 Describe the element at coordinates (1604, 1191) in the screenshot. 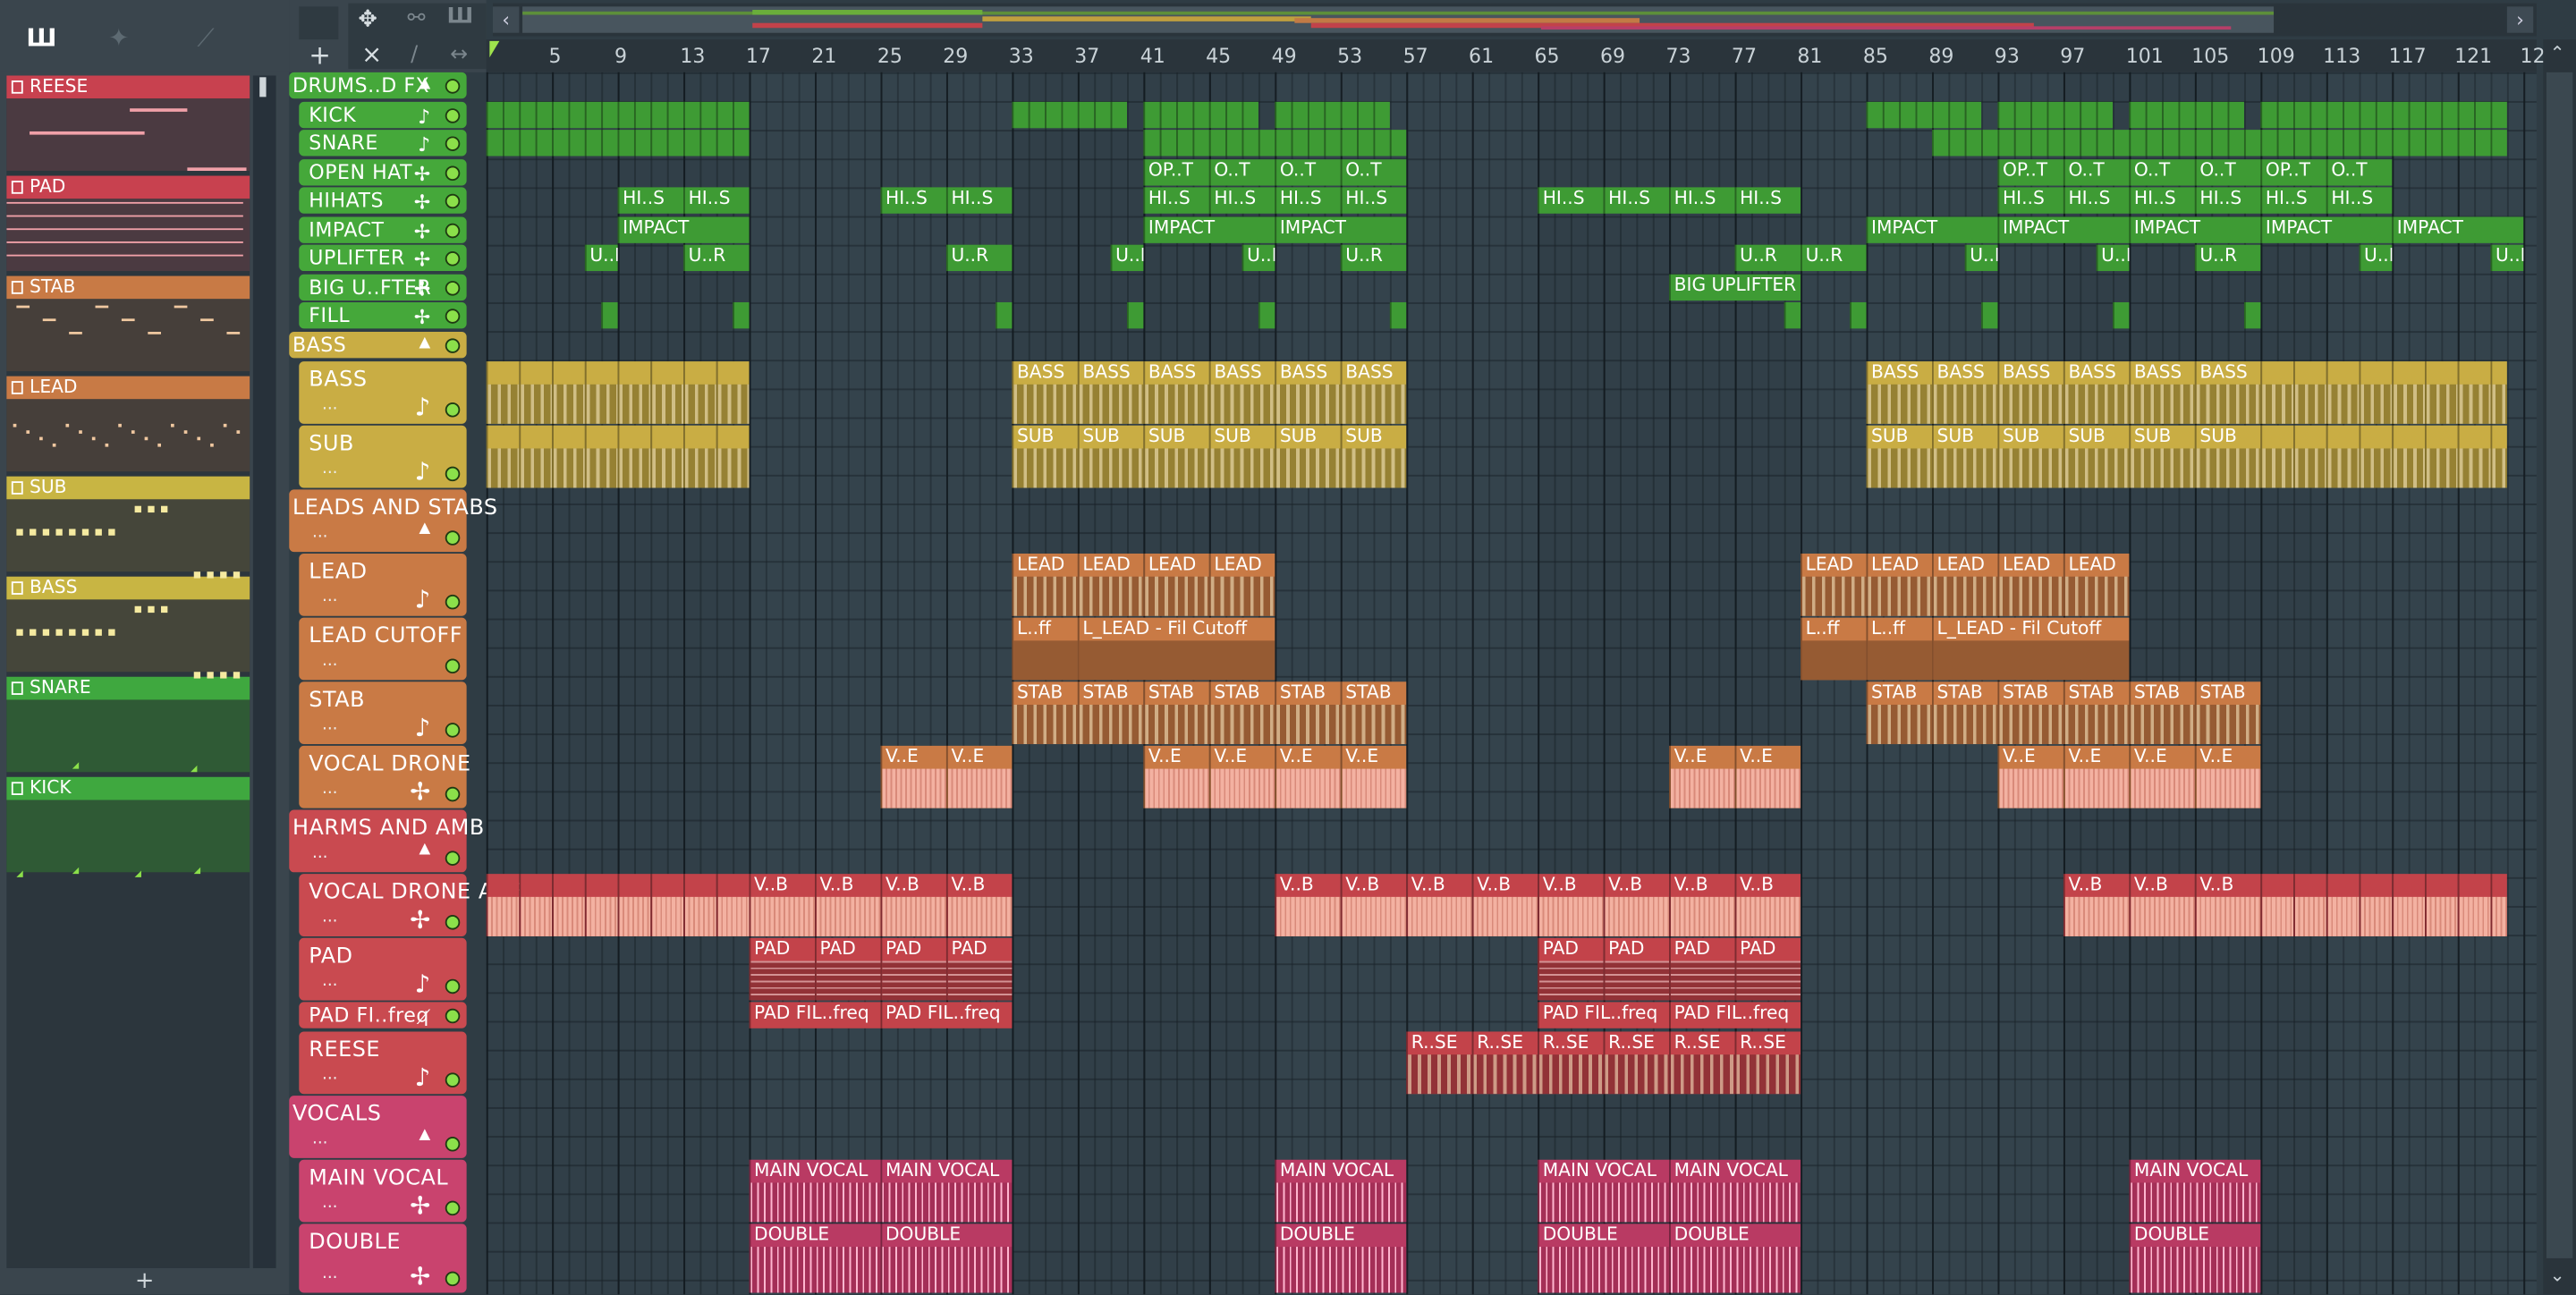

I see `main-vocal-clip: MAIN VOCAL` at that location.